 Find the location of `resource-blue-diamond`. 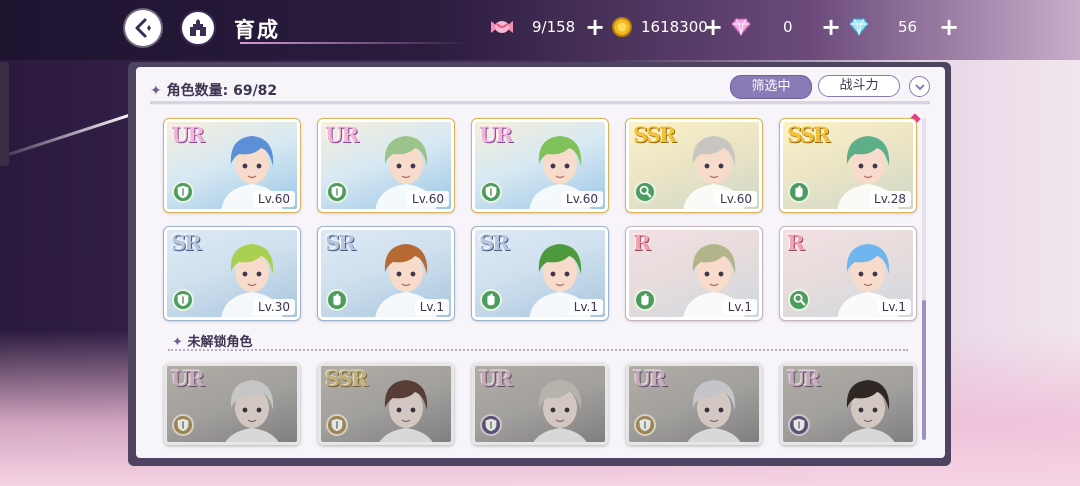

resource-blue-diamond is located at coordinates (859, 27).